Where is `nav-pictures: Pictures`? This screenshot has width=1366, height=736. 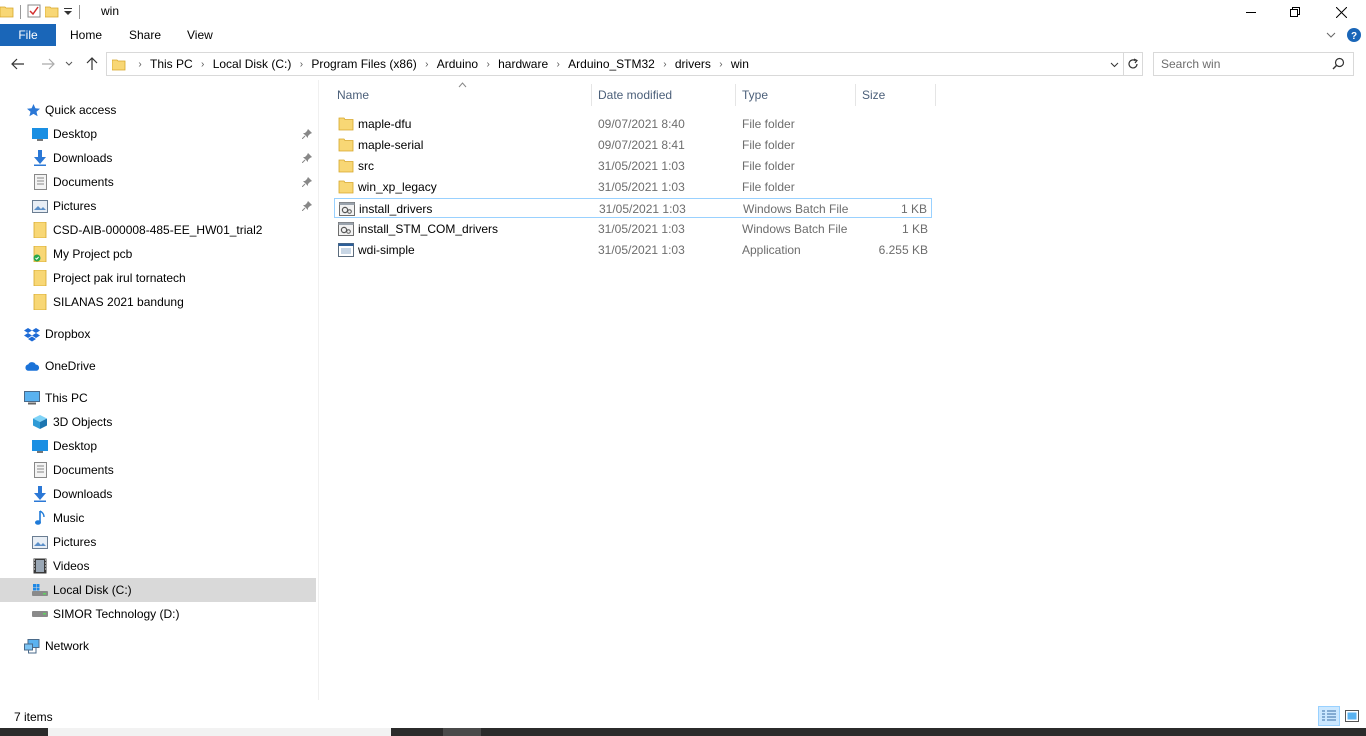 nav-pictures: Pictures is located at coordinates (158, 542).